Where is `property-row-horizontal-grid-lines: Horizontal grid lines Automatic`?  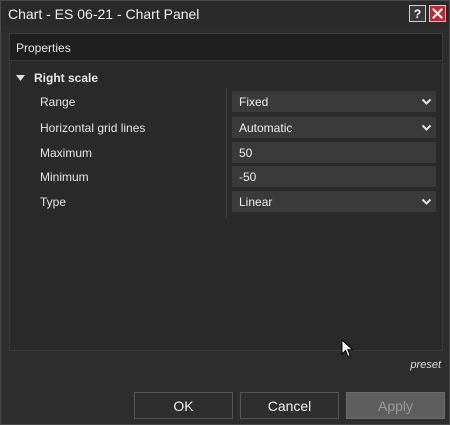 property-row-horizontal-grid-lines: Horizontal grid lines Automatic is located at coordinates (226, 128).